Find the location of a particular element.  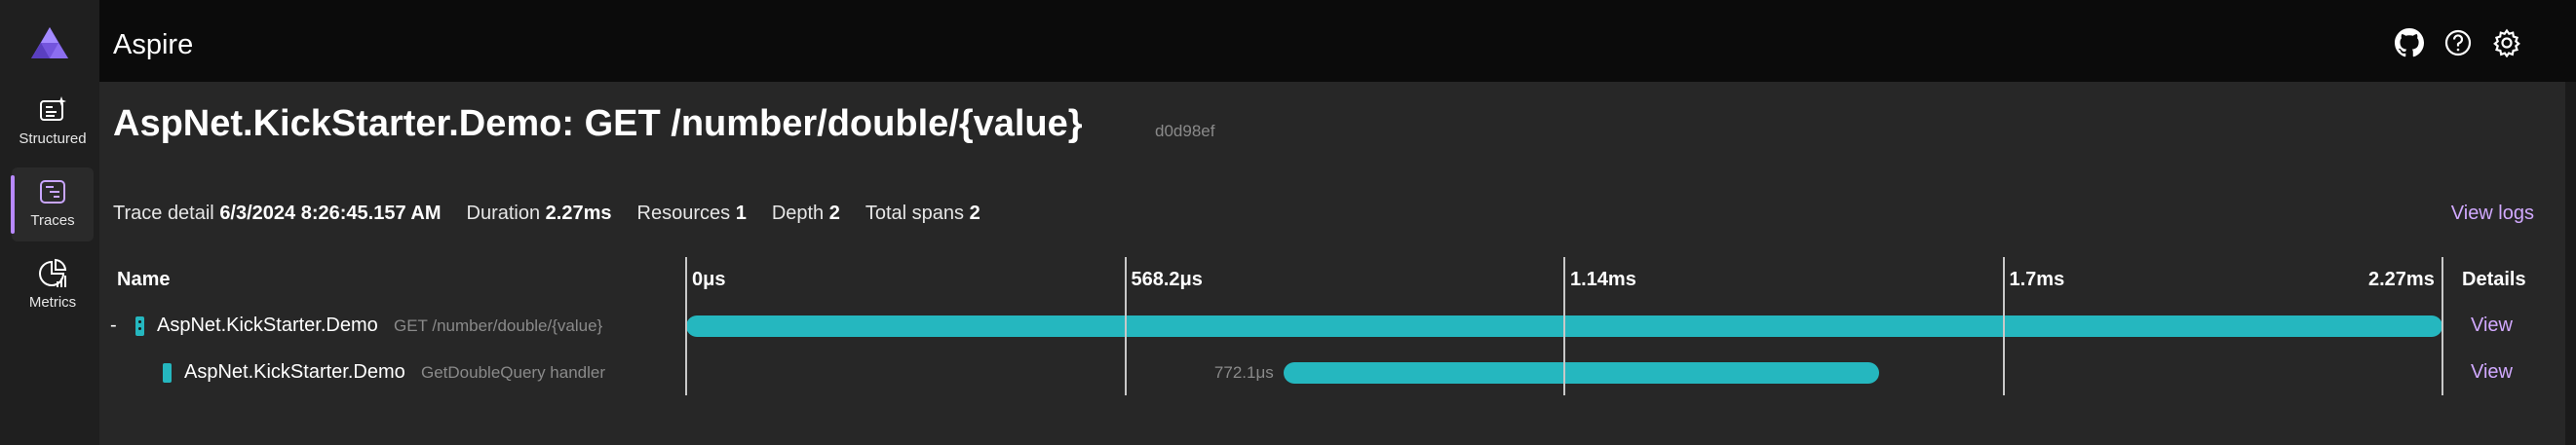

header-actions is located at coordinates (2458, 42).